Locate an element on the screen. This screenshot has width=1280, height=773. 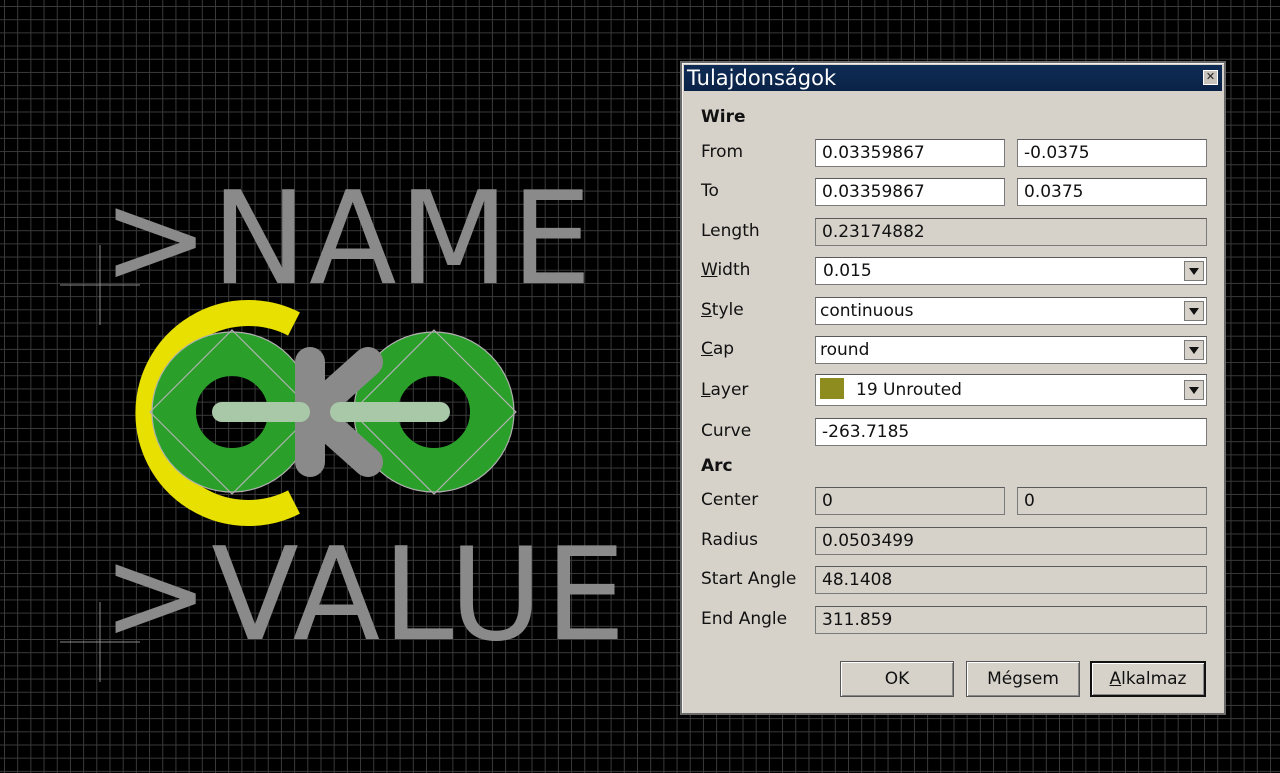
wire-section-heading: Wire is located at coordinates (723, 117).